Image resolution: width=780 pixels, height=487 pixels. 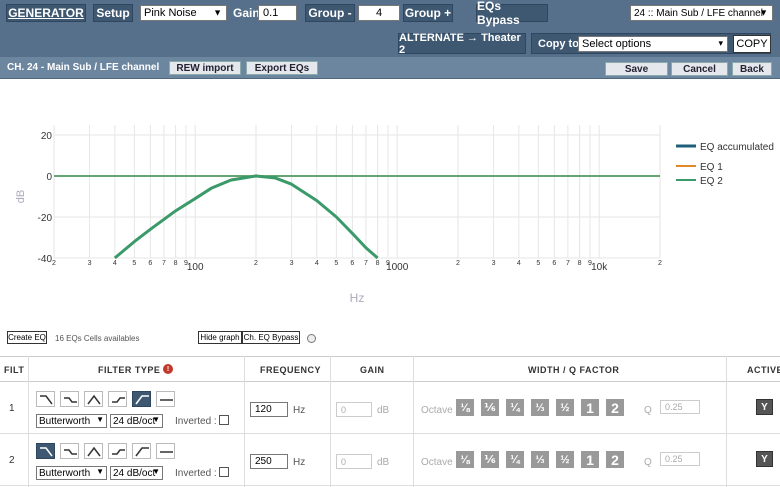 I want to click on peak-icon, so click(x=94, y=451).